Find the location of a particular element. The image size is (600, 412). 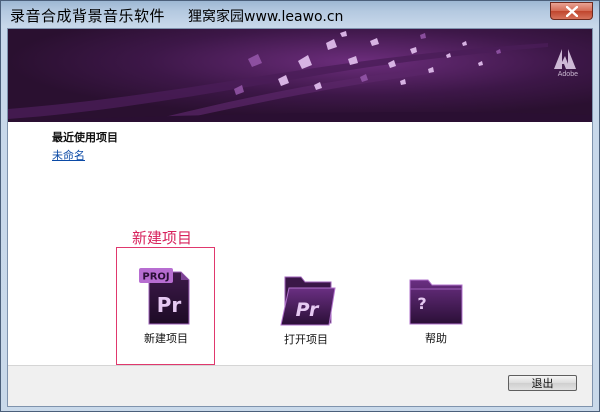

close-icon is located at coordinates (572, 11).